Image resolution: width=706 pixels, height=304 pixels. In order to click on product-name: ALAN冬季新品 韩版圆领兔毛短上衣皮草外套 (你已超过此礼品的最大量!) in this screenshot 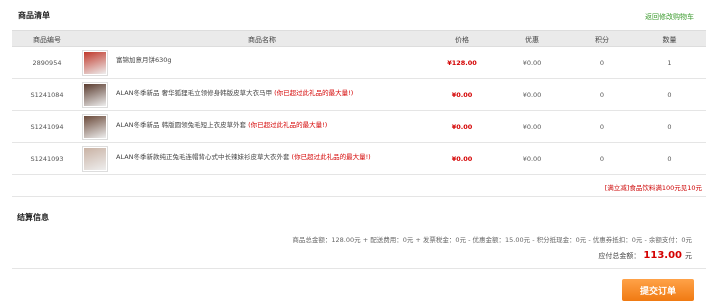, I will do `click(221, 124)`.